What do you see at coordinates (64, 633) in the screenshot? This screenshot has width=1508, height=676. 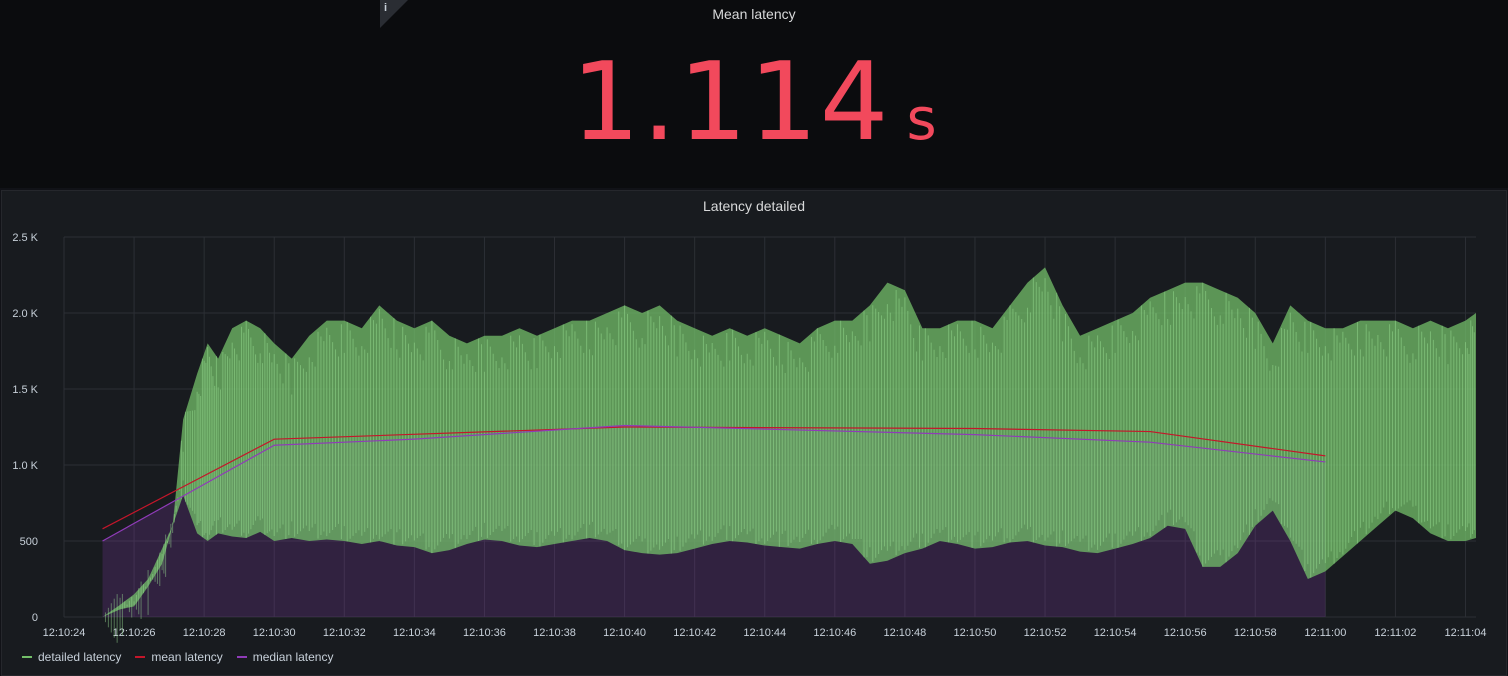 I see `x-tick-label: 12:10:24` at bounding box center [64, 633].